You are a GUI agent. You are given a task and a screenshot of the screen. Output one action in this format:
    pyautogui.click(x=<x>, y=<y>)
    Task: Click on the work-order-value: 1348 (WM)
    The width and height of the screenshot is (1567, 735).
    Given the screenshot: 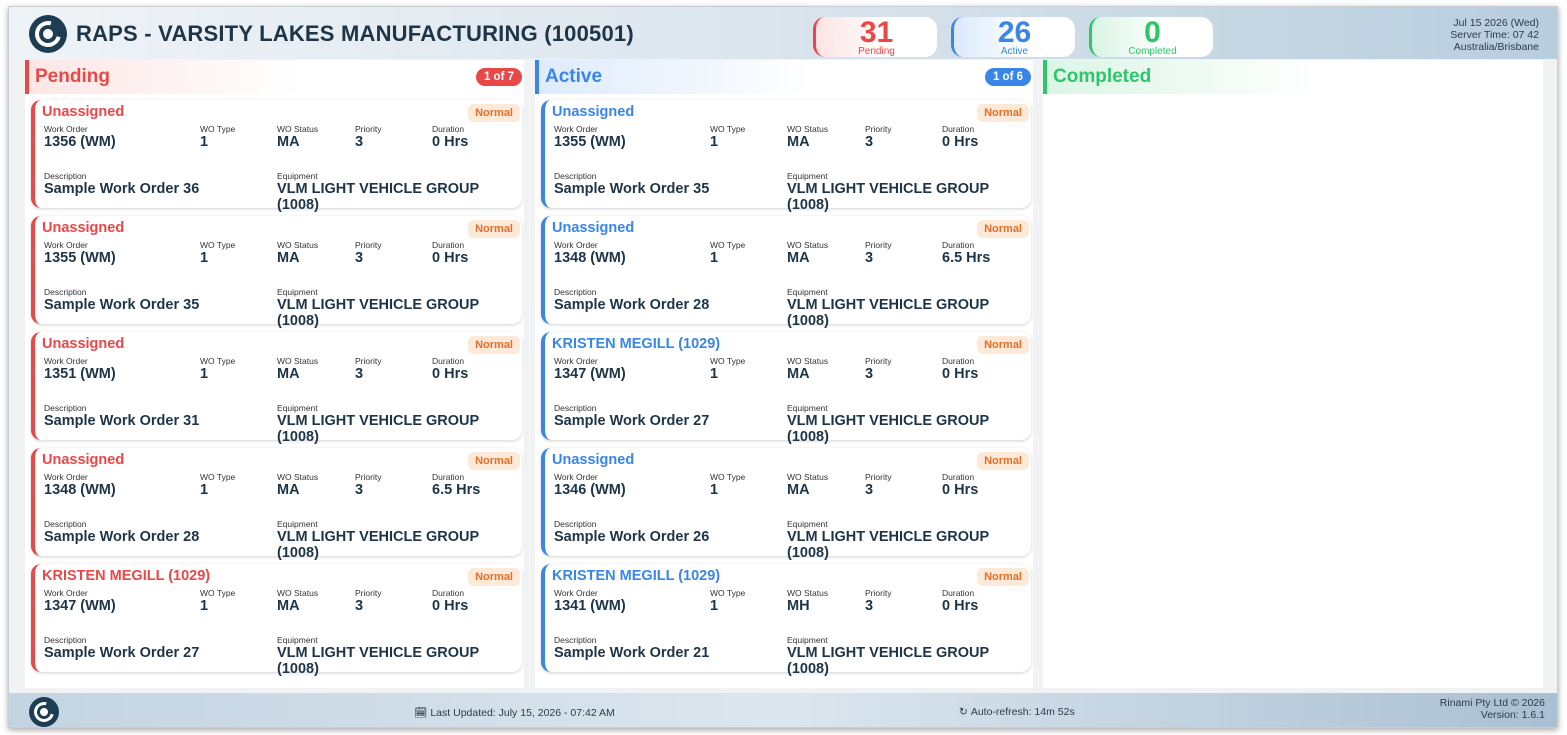 What is the action you would take?
    pyautogui.click(x=590, y=258)
    